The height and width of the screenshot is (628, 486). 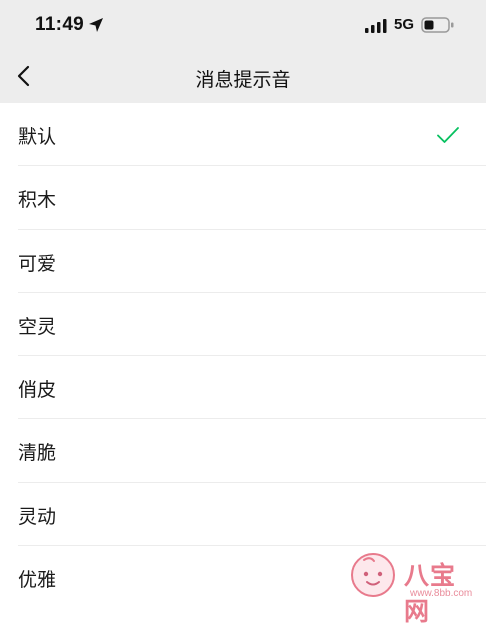 What do you see at coordinates (243, 324) in the screenshot?
I see `sound-option-ethereal: 空灵` at bounding box center [243, 324].